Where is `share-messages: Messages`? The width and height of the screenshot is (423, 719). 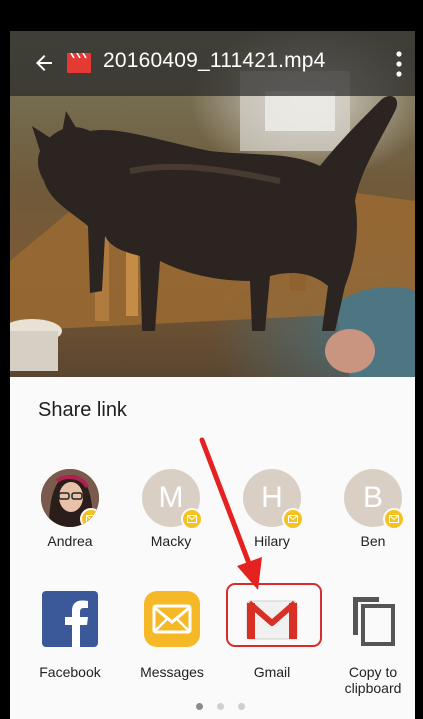
share-messages: Messages is located at coordinates (172, 635).